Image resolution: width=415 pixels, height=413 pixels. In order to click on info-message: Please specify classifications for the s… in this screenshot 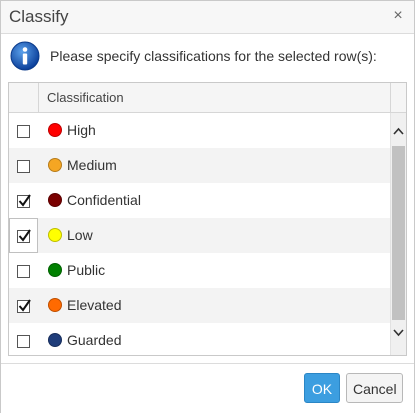, I will do `click(213, 56)`.